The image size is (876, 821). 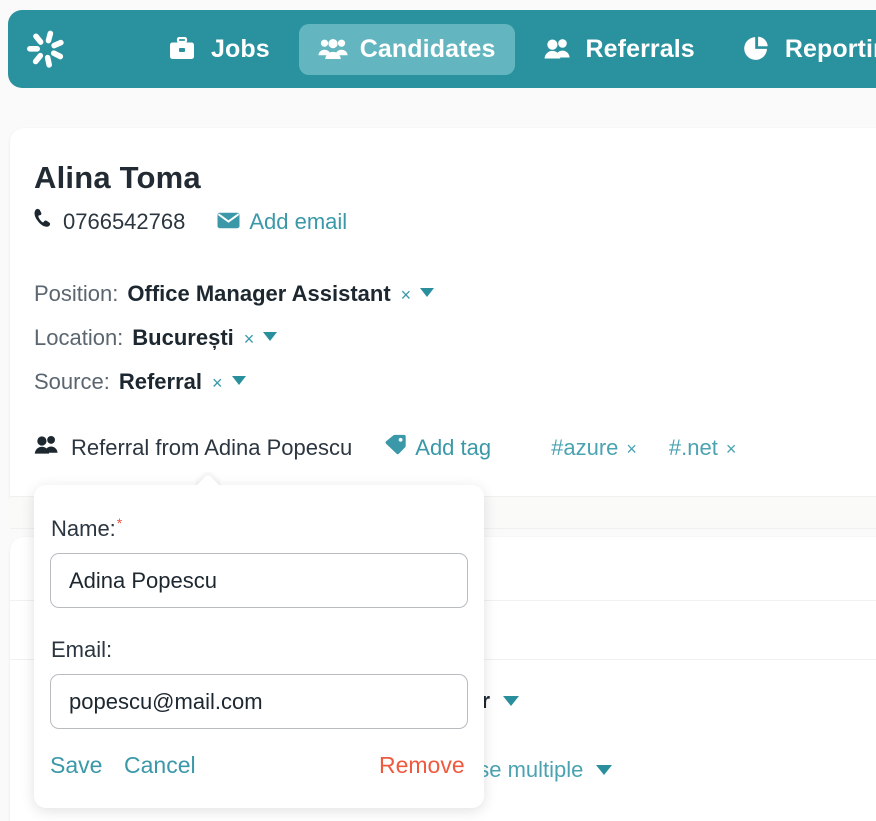 What do you see at coordinates (758, 49) in the screenshot?
I see `pie-chart-icon` at bounding box center [758, 49].